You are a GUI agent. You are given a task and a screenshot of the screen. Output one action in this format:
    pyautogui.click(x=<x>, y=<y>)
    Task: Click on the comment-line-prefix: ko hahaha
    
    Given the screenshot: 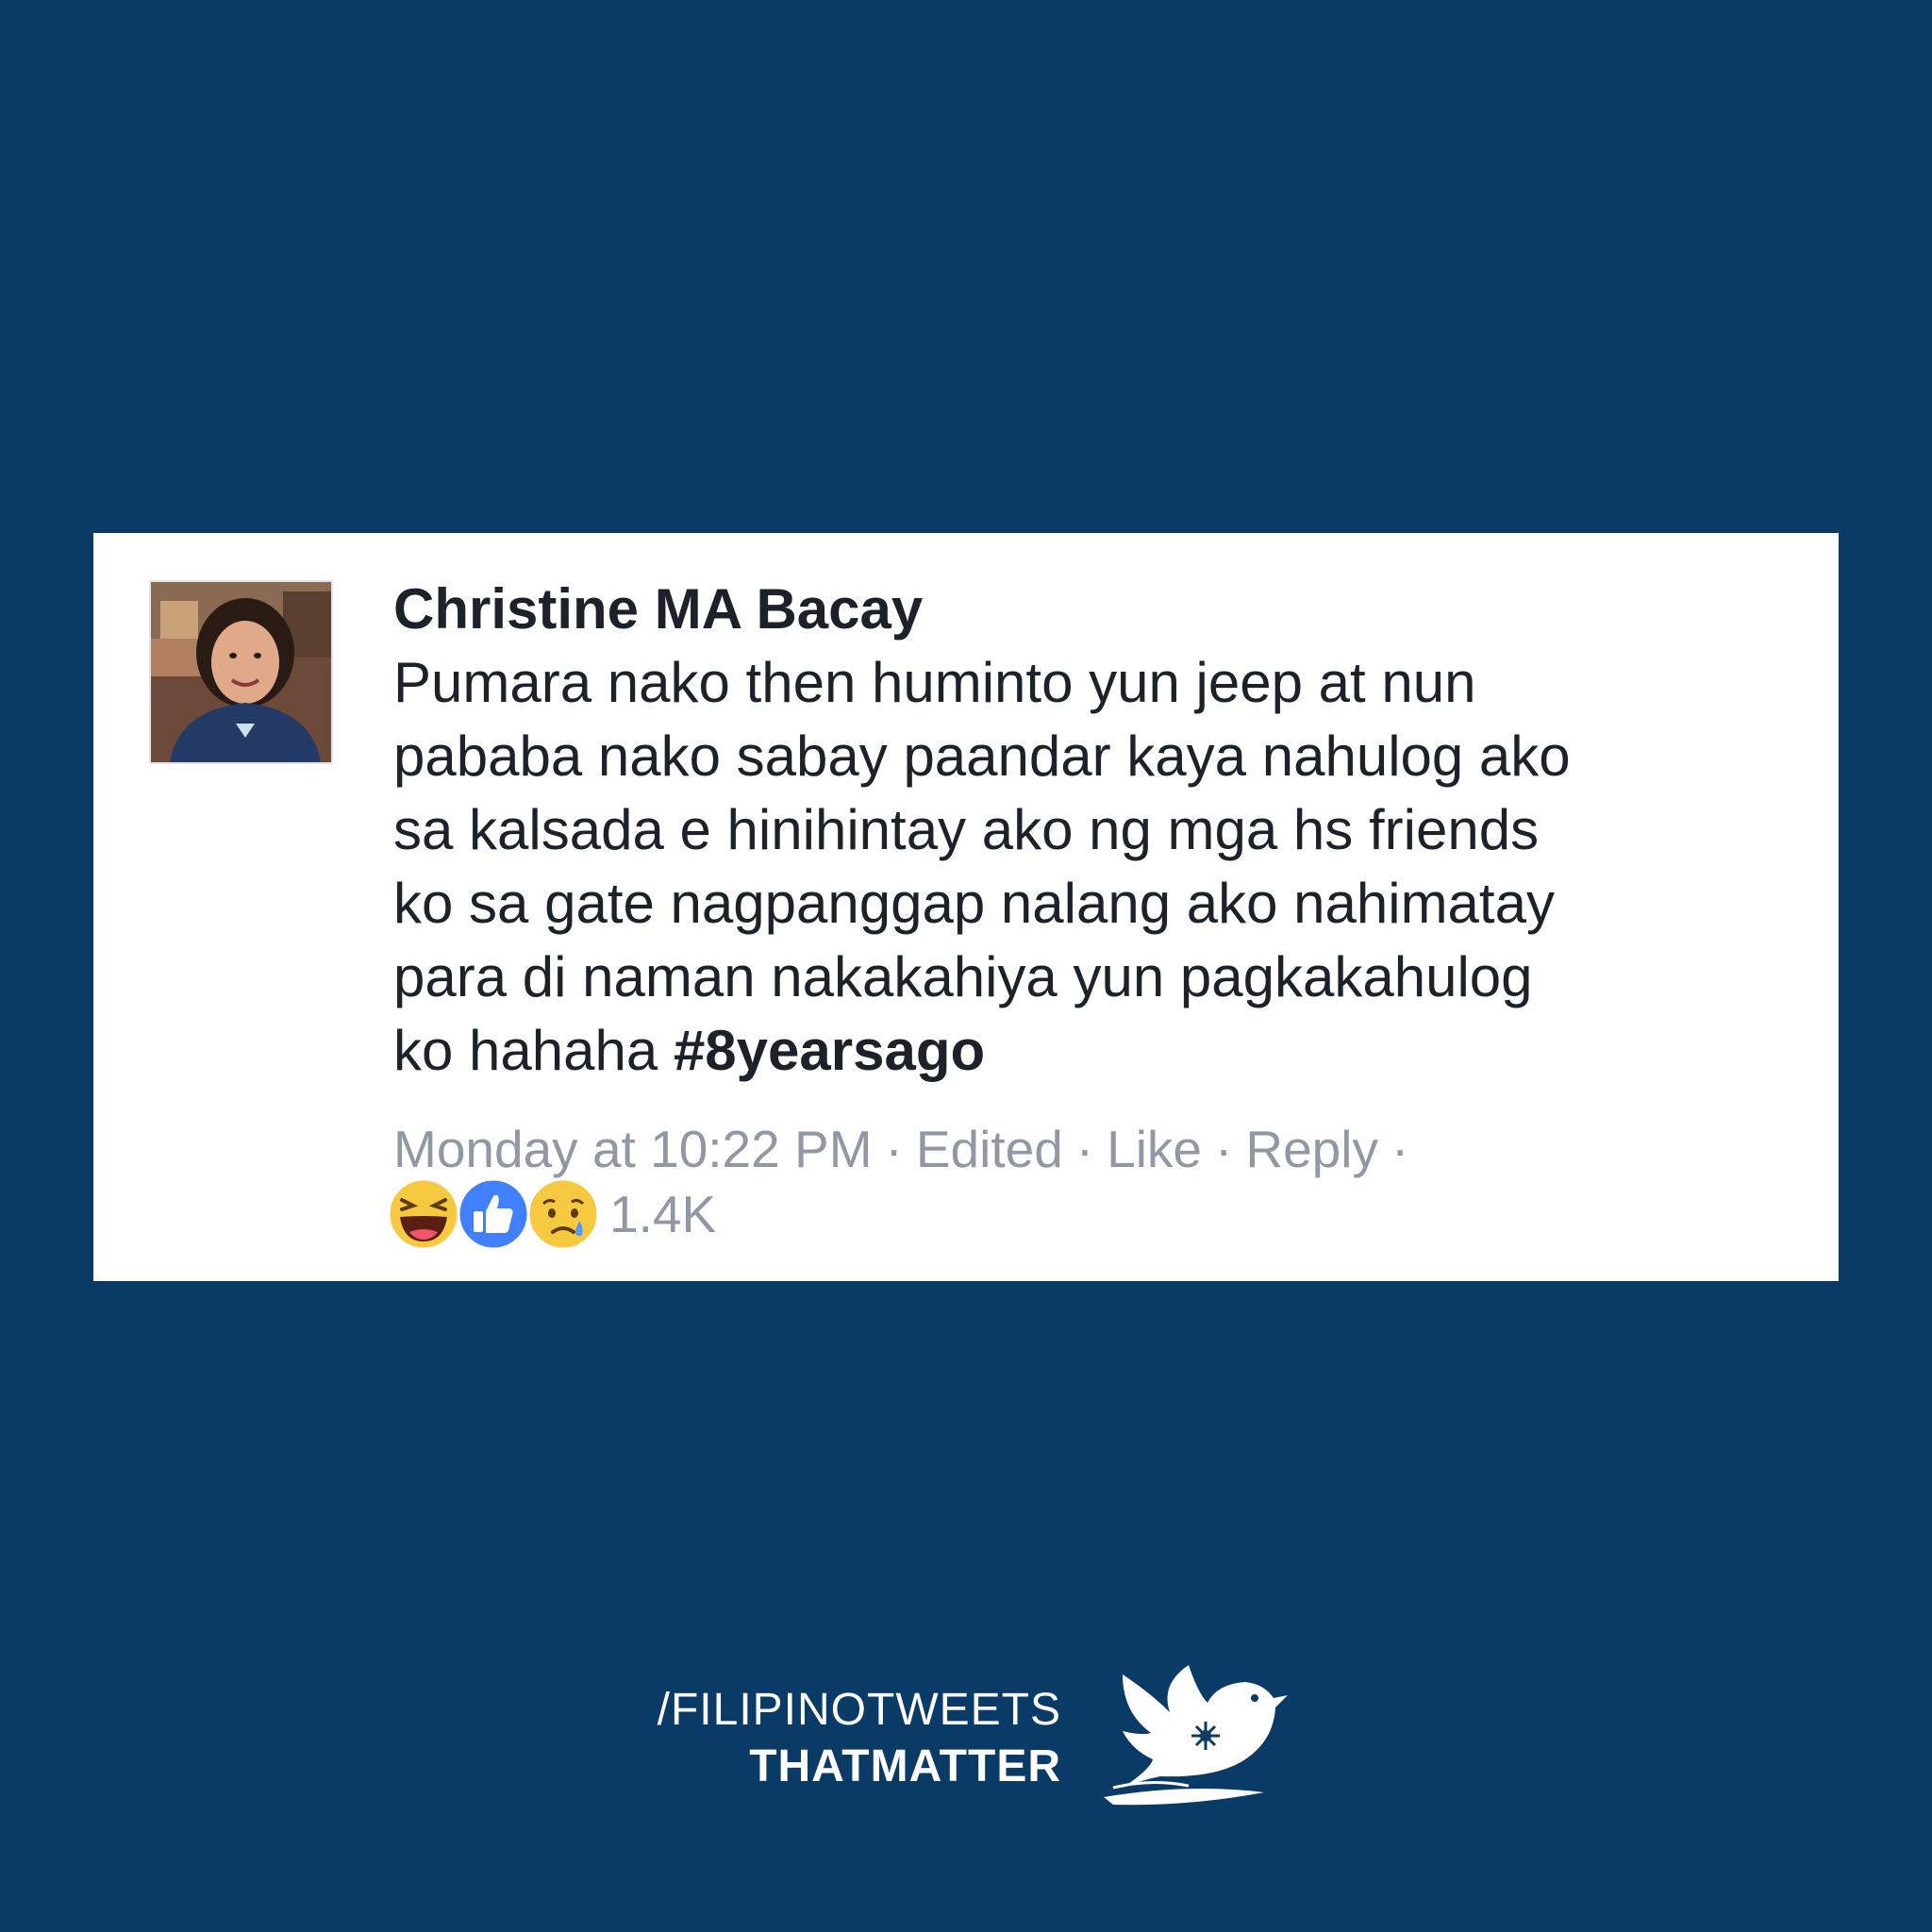 What is the action you would take?
    pyautogui.click(x=534, y=1050)
    